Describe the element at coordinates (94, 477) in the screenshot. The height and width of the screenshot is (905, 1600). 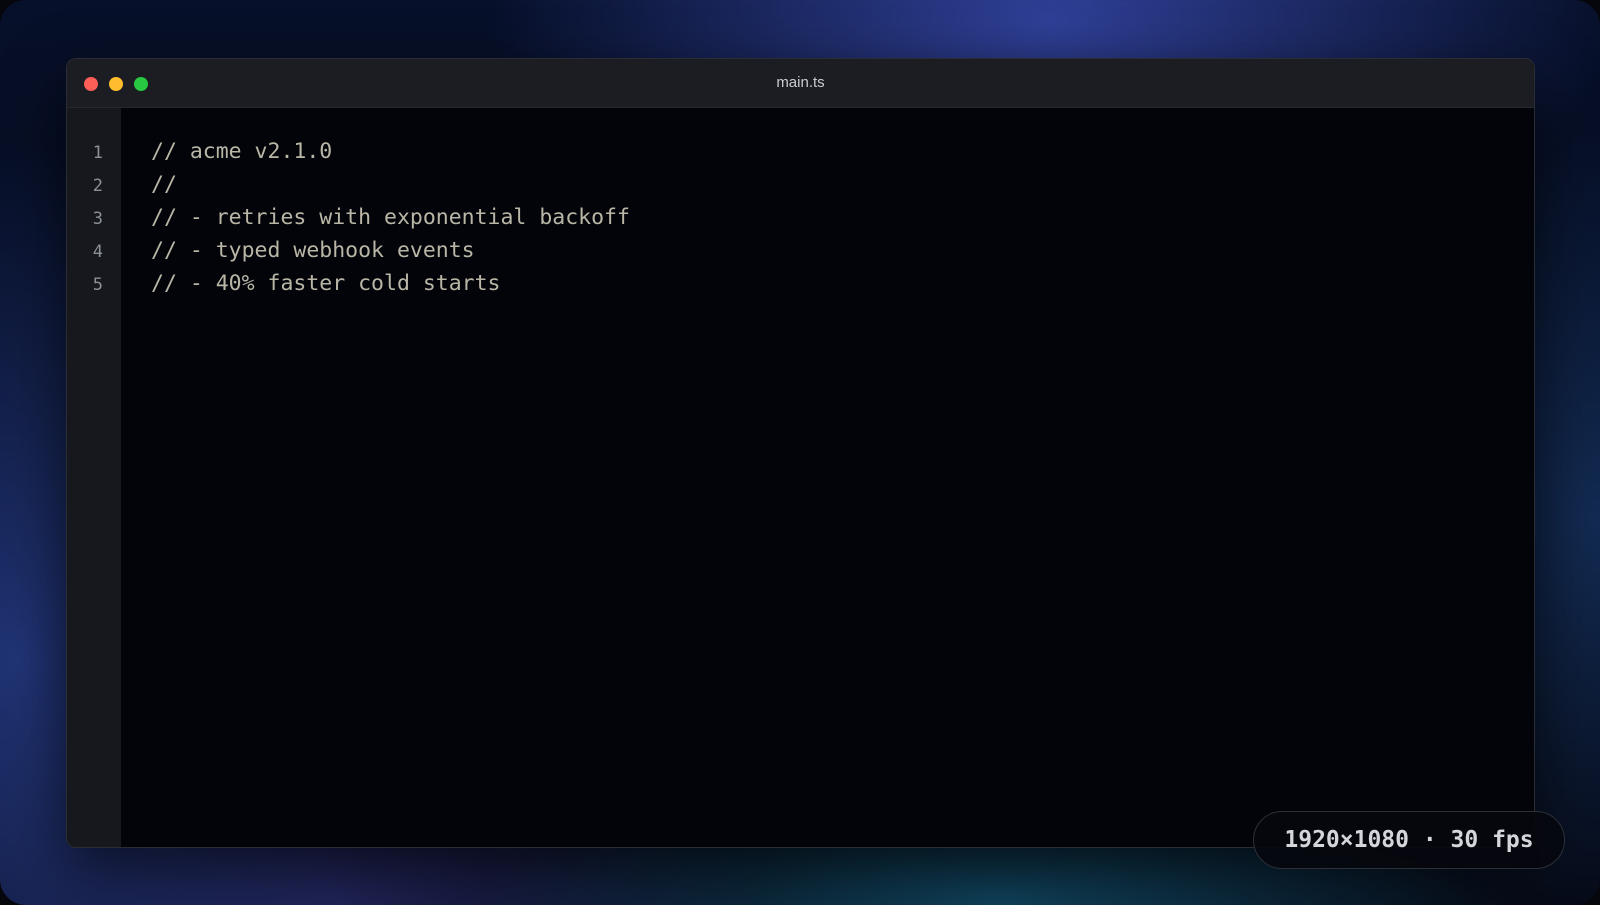
I see `line-number-gutter: 1 2 3 4 5` at that location.